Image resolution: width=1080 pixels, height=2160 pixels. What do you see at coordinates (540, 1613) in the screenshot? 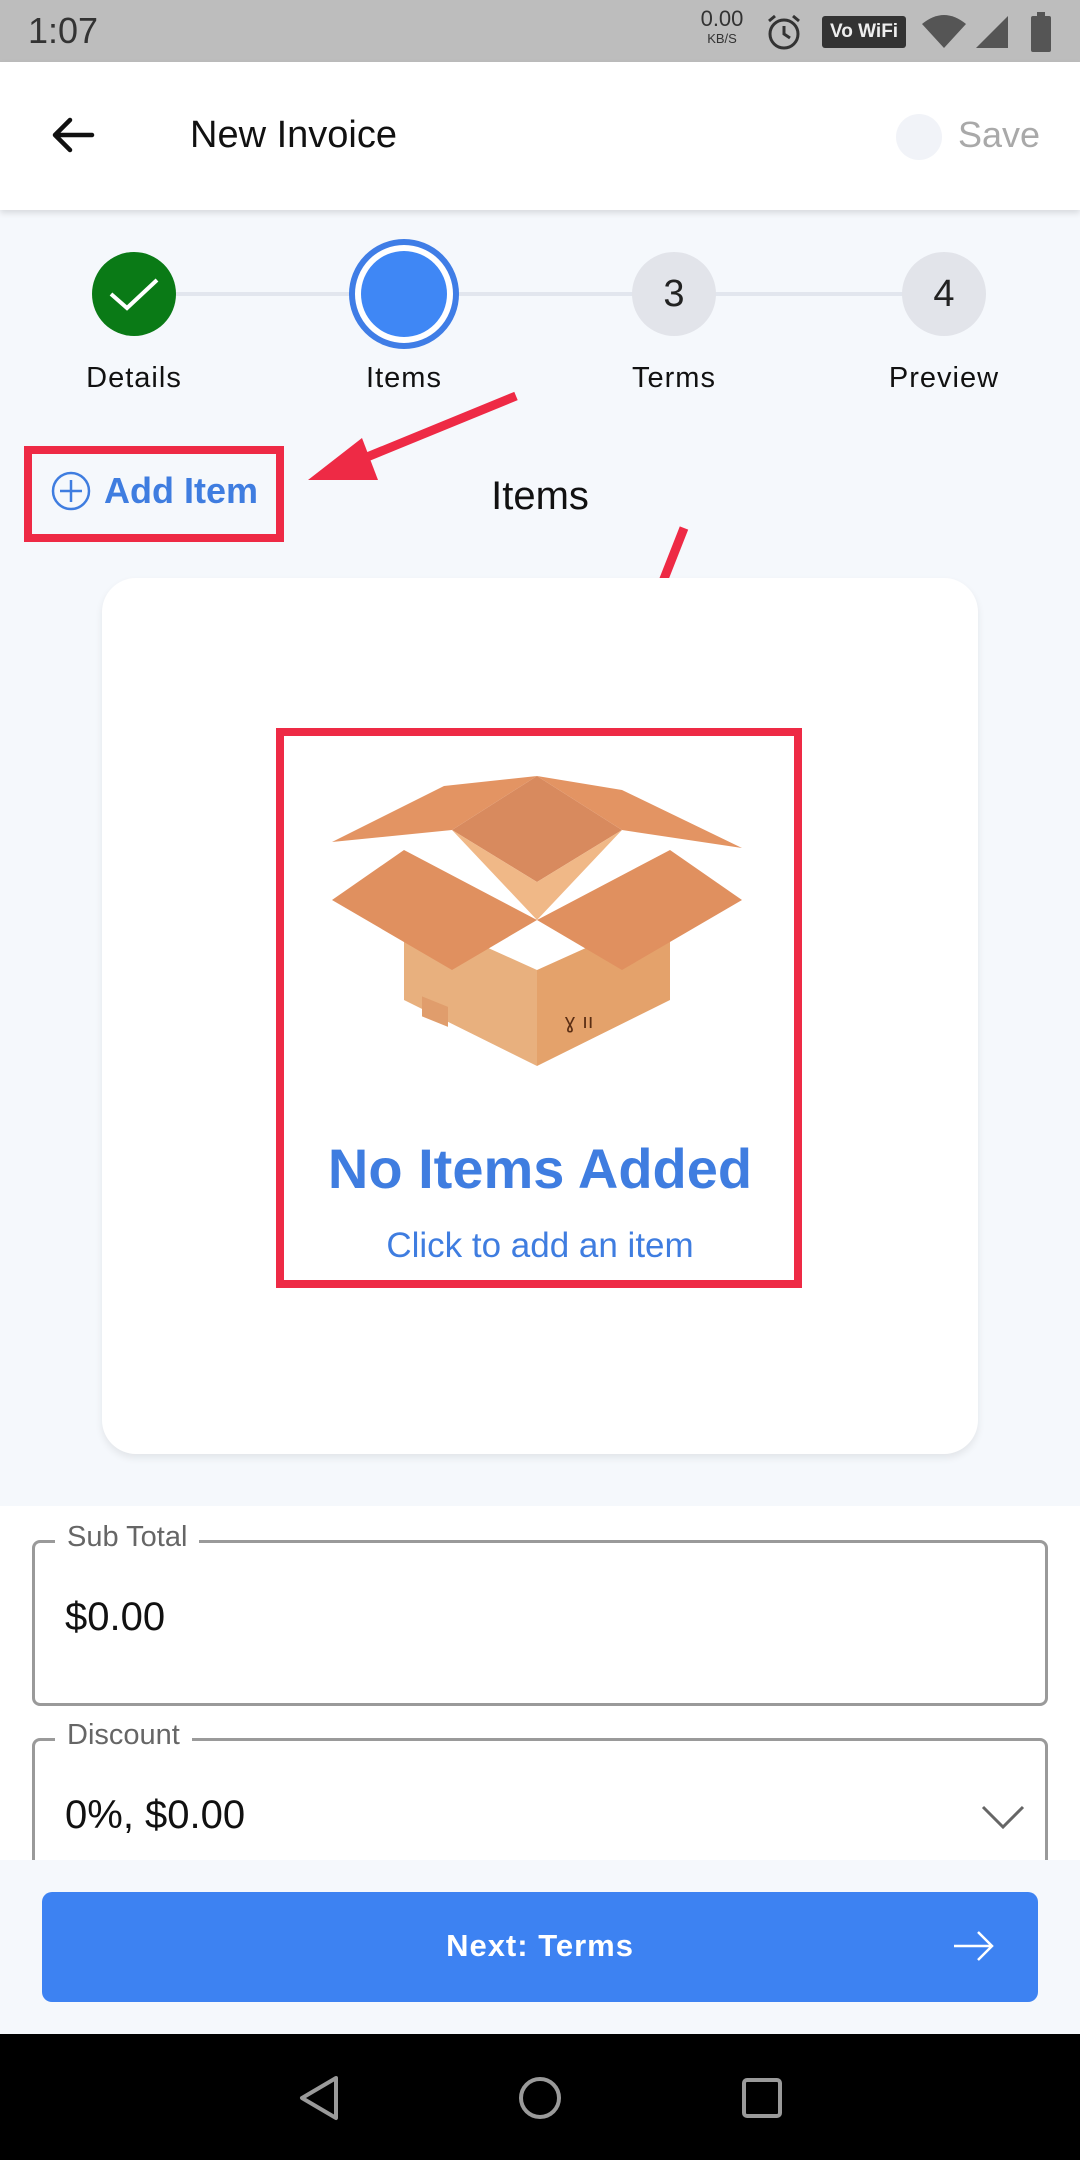
I see `subtotal-field: Sub Total $0.00` at bounding box center [540, 1613].